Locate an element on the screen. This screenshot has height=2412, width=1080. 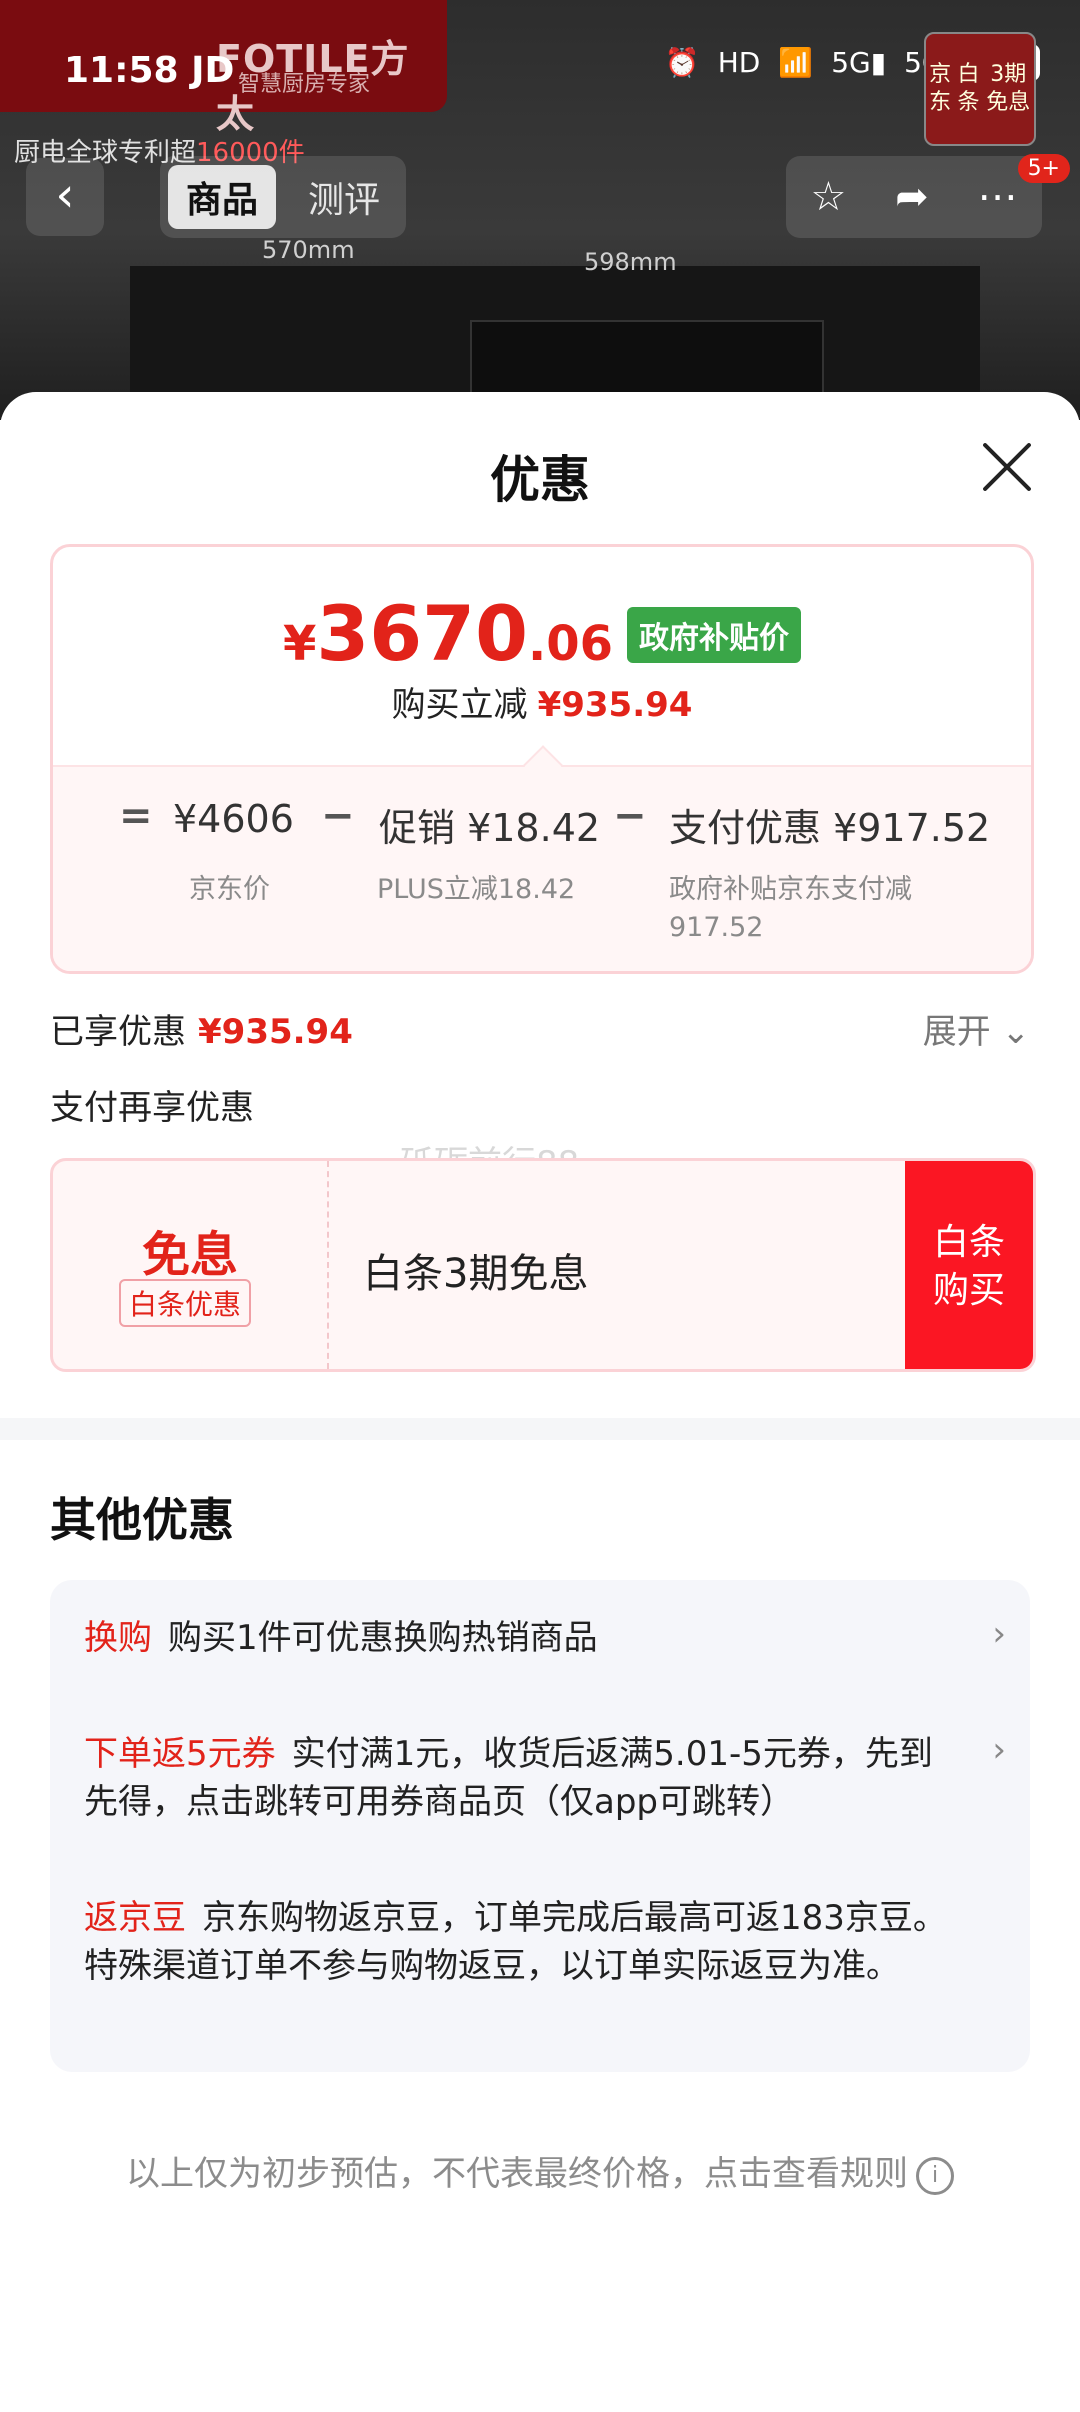
jd-price-label: 京东价 is located at coordinates (229, 889).